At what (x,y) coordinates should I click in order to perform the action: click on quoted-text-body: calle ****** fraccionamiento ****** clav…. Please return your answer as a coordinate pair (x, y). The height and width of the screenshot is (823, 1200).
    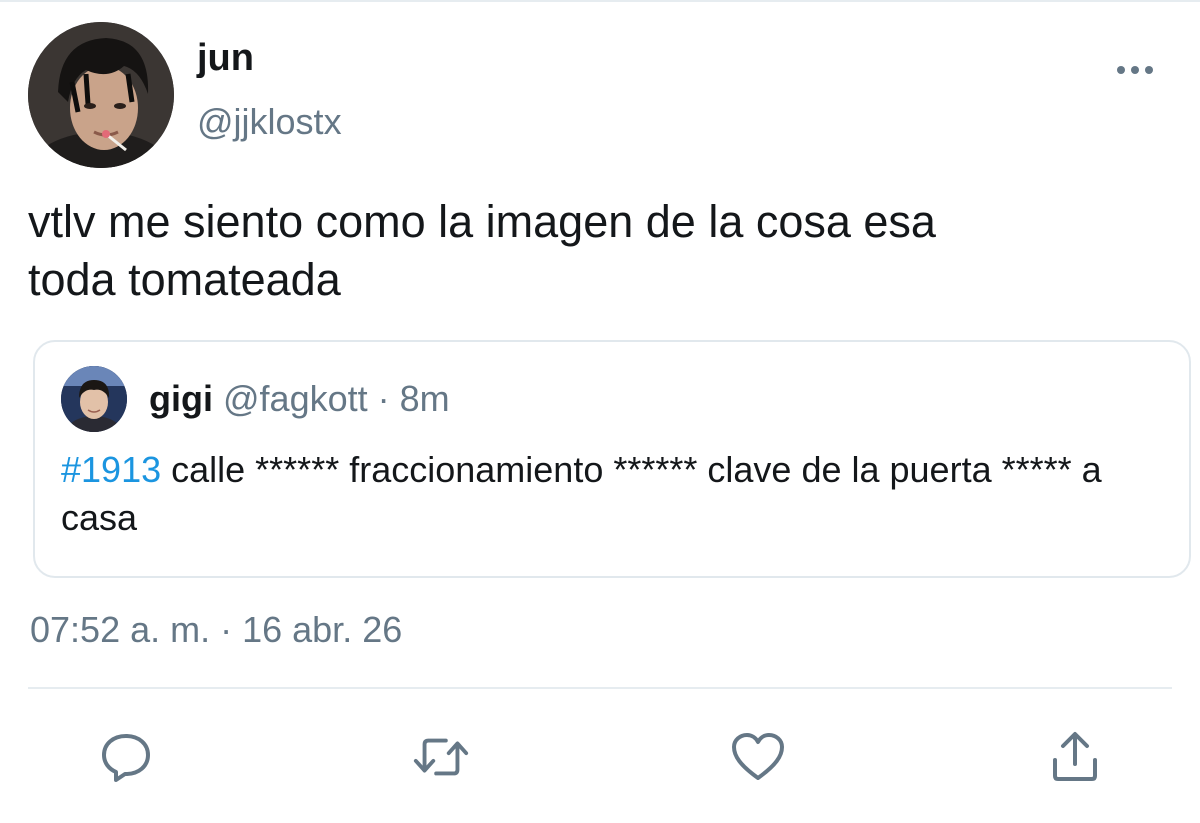
    Looking at the image, I should click on (581, 493).